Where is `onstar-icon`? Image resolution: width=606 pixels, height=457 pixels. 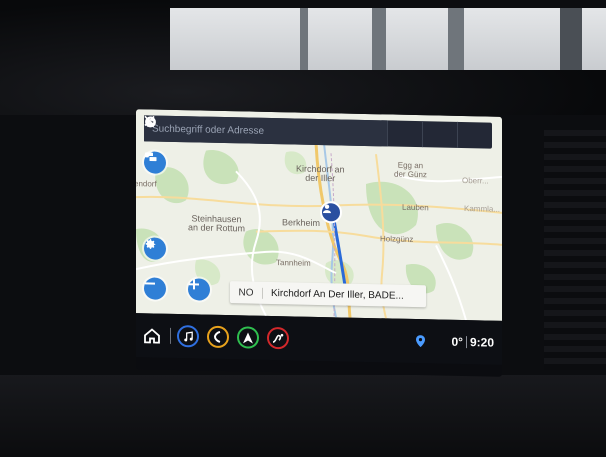 onstar-icon is located at coordinates (278, 338).